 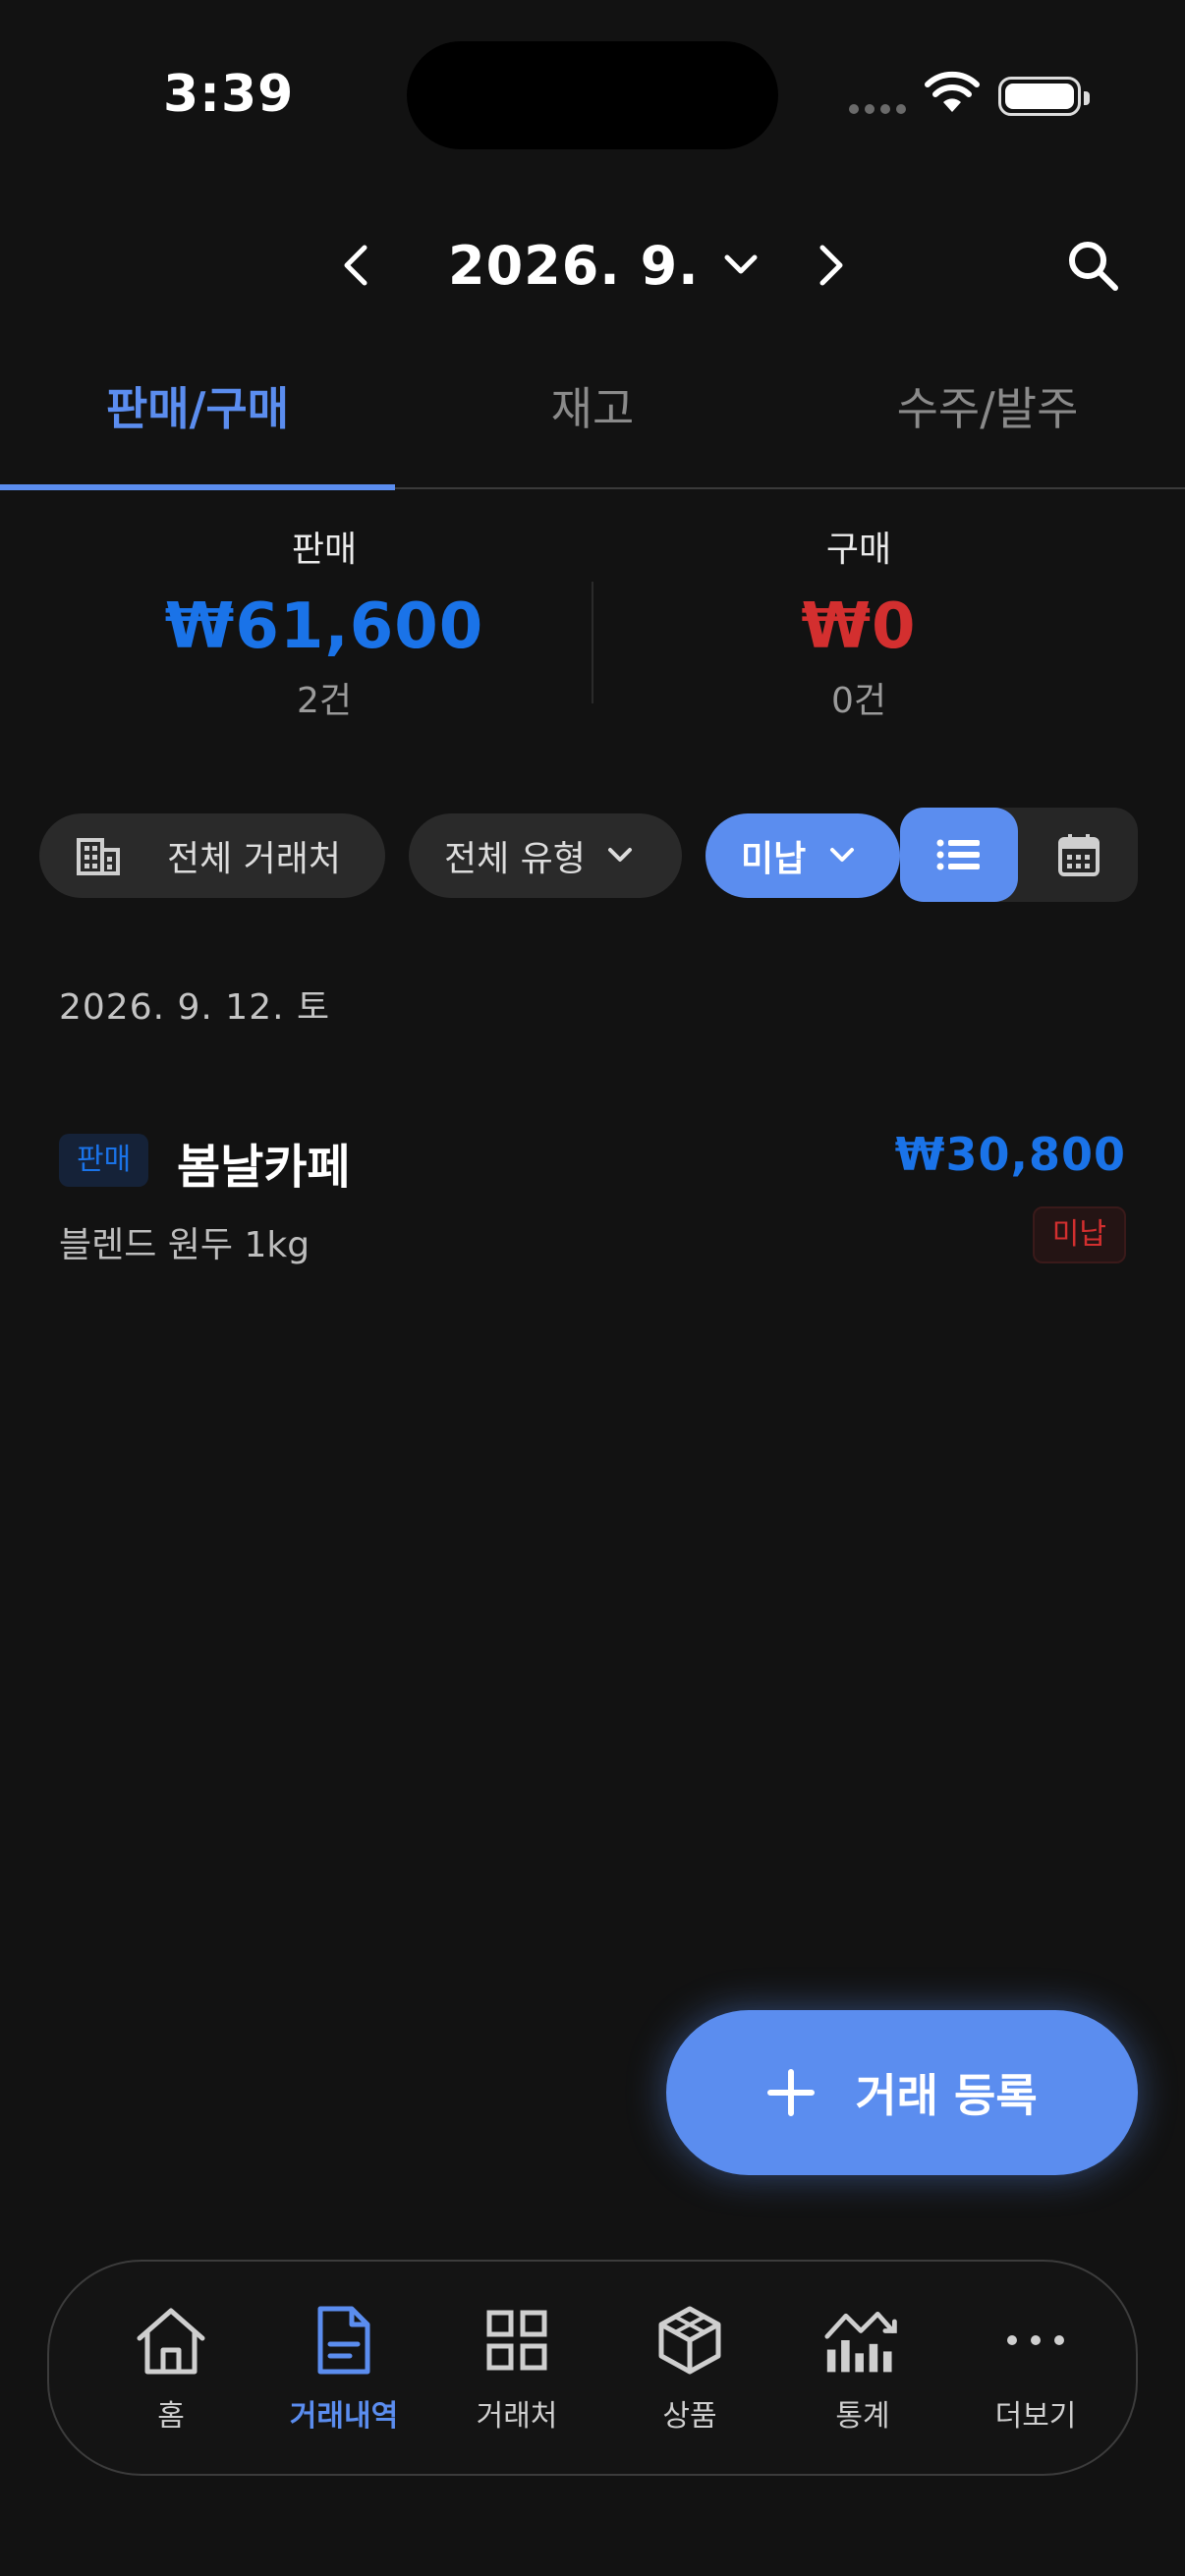 I want to click on transaction-description: 블렌드 원두 1kg, so click(x=184, y=1245).